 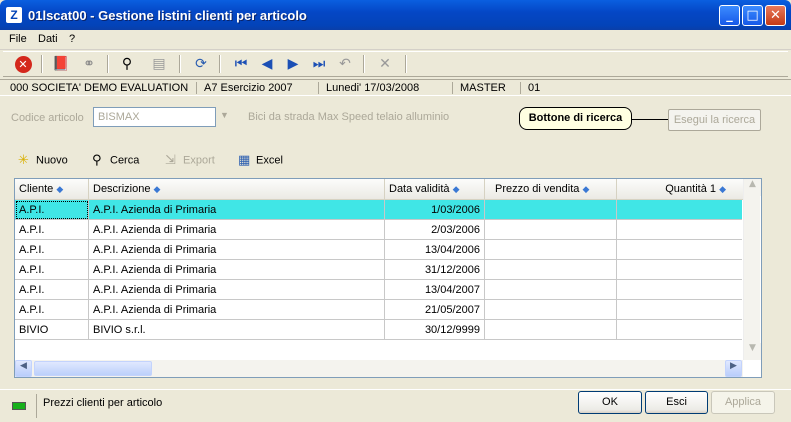 I want to click on binoculars-icon: ⚭, so click(x=89, y=64).